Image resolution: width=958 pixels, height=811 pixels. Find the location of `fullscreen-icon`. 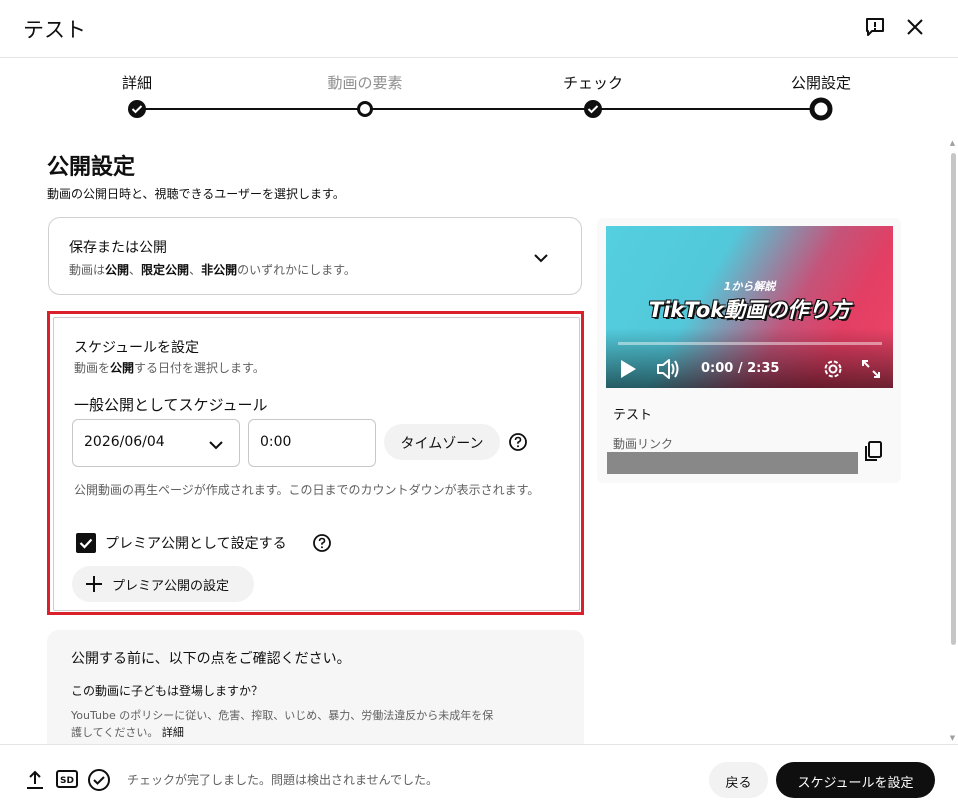

fullscreen-icon is located at coordinates (871, 369).